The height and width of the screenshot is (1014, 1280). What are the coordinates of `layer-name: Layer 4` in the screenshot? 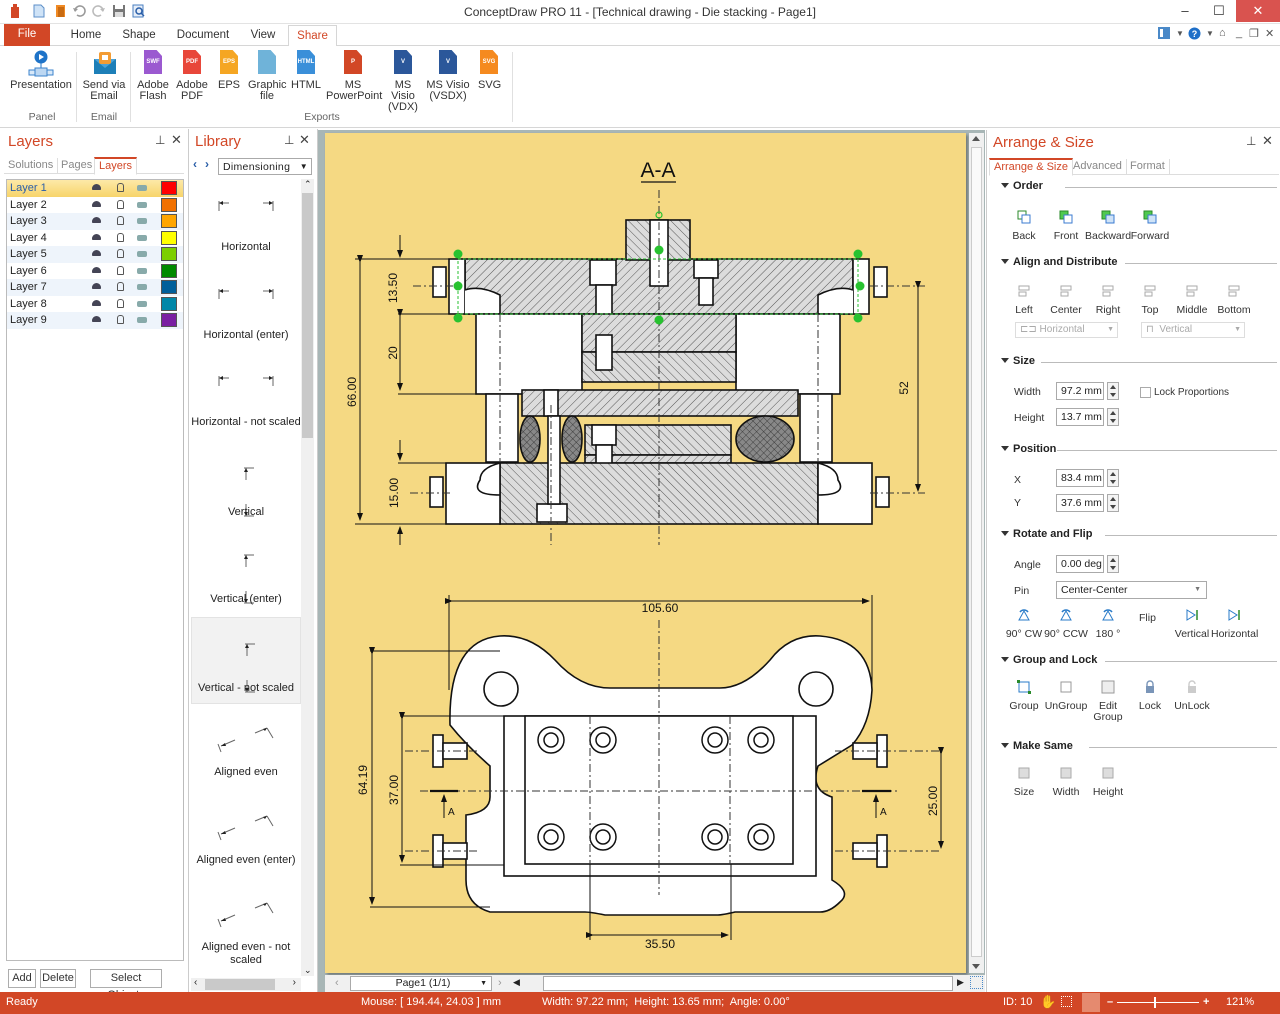 It's located at (28, 238).